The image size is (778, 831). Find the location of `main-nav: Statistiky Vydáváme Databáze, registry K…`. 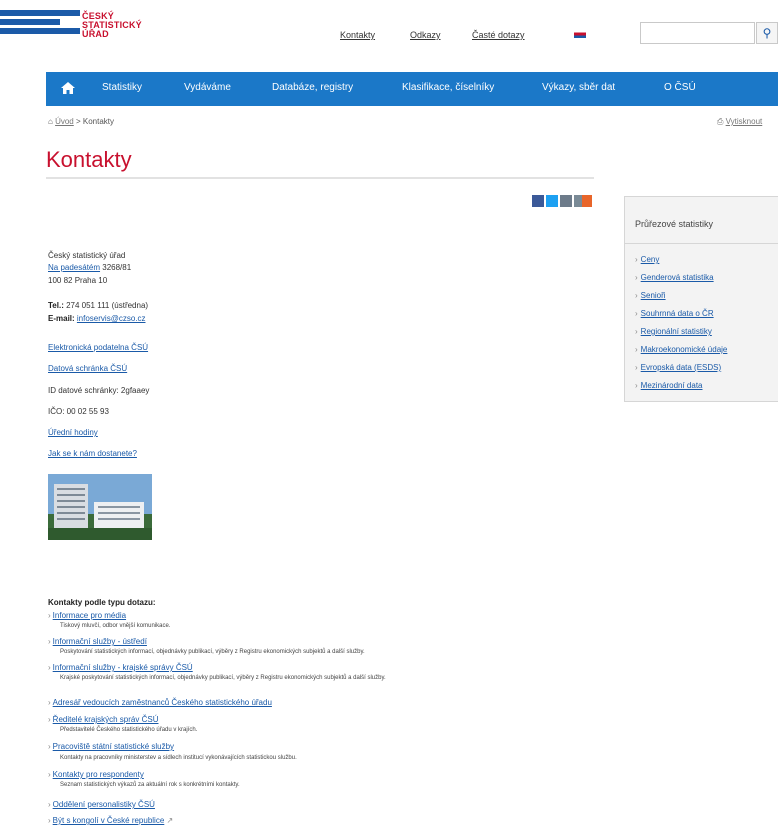

main-nav: Statistiky Vydáváme Databáze, registry K… is located at coordinates (412, 89).